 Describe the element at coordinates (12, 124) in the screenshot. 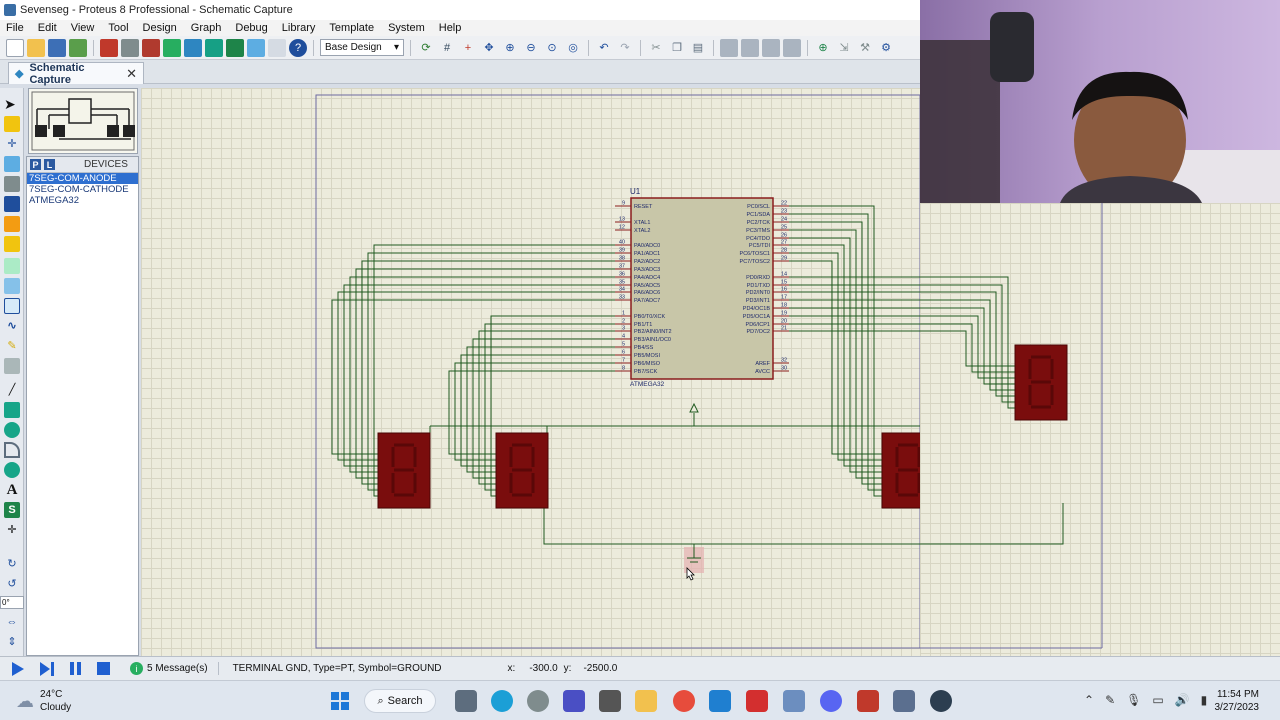

I see `component-mode-icon` at that location.